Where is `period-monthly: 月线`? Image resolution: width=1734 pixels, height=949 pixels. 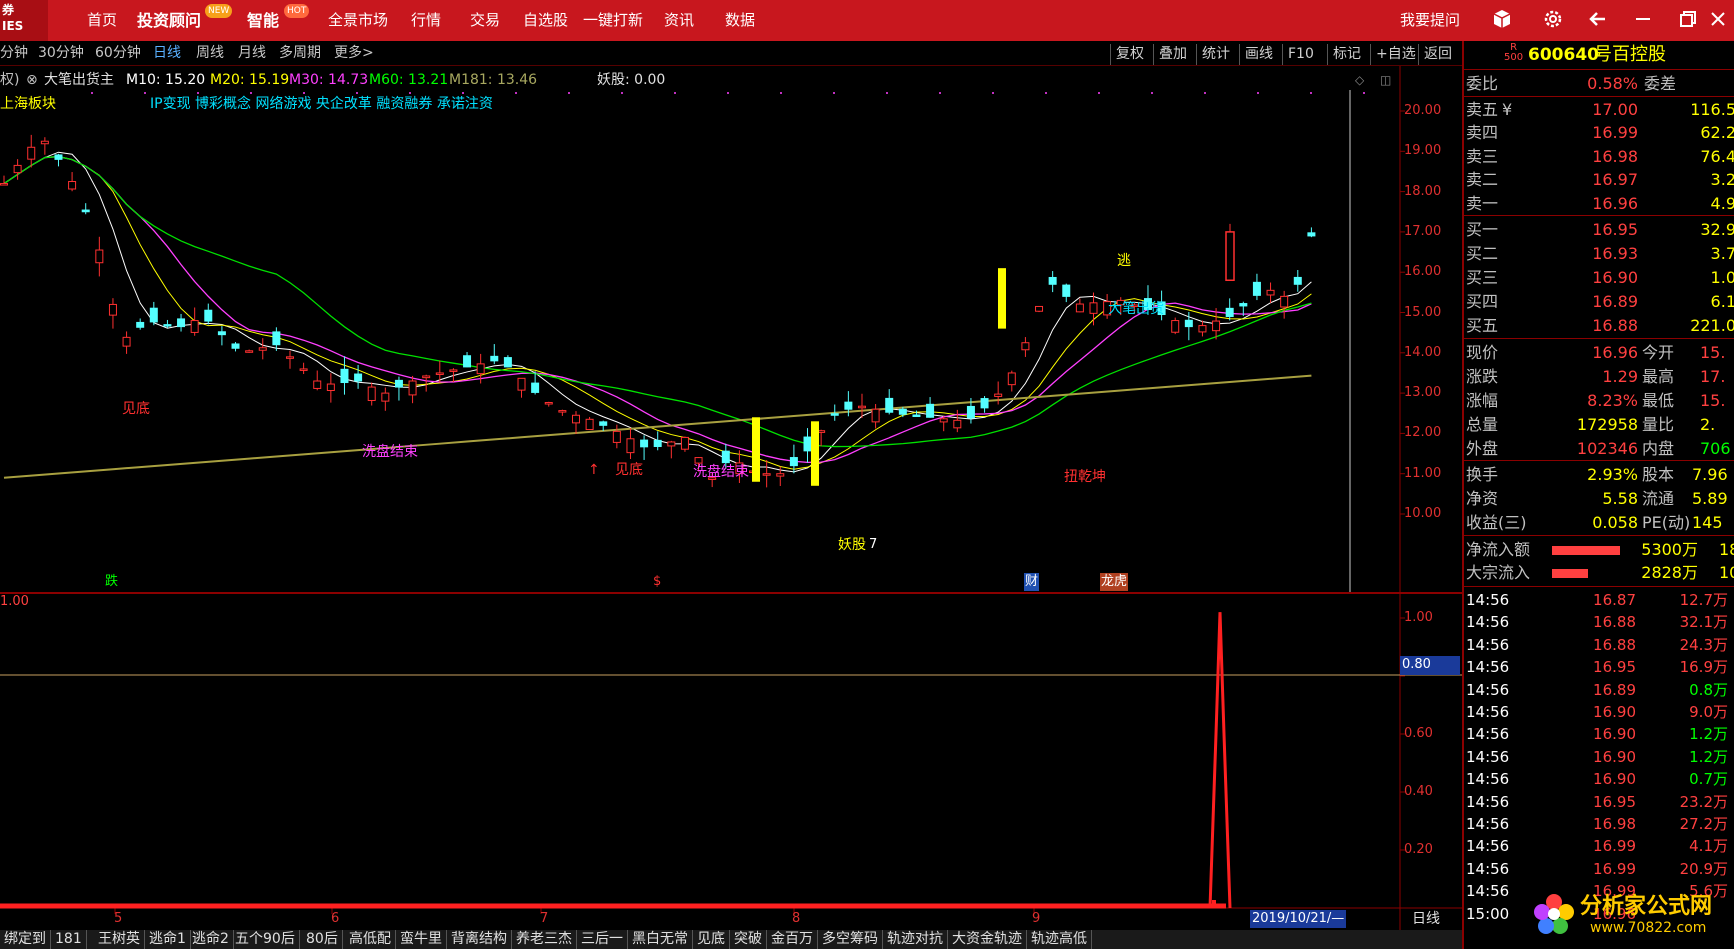 period-monthly: 月线 is located at coordinates (252, 53).